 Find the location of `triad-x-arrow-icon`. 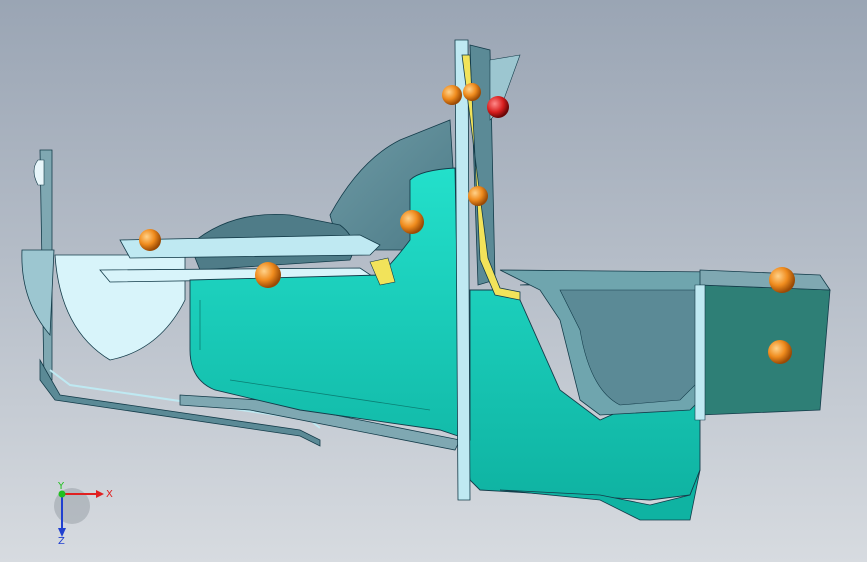

triad-x-arrow-icon is located at coordinates (100, 494).